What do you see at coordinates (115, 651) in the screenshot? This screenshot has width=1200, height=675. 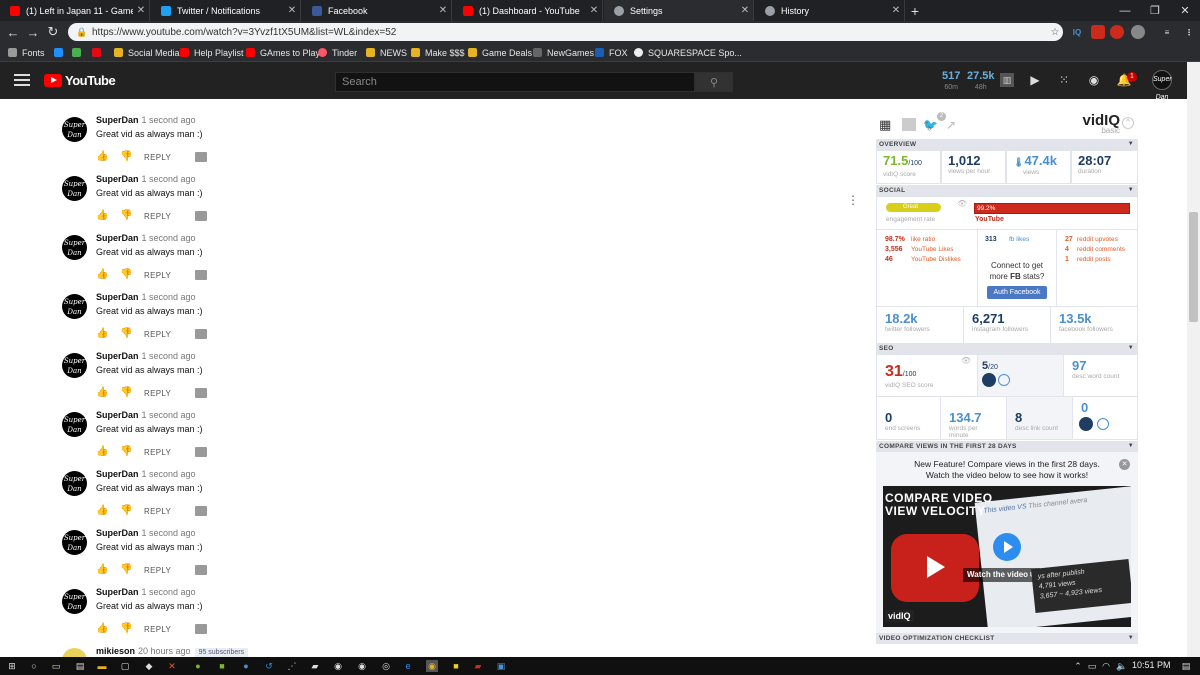 I see `comment-author: mikieson` at bounding box center [115, 651].